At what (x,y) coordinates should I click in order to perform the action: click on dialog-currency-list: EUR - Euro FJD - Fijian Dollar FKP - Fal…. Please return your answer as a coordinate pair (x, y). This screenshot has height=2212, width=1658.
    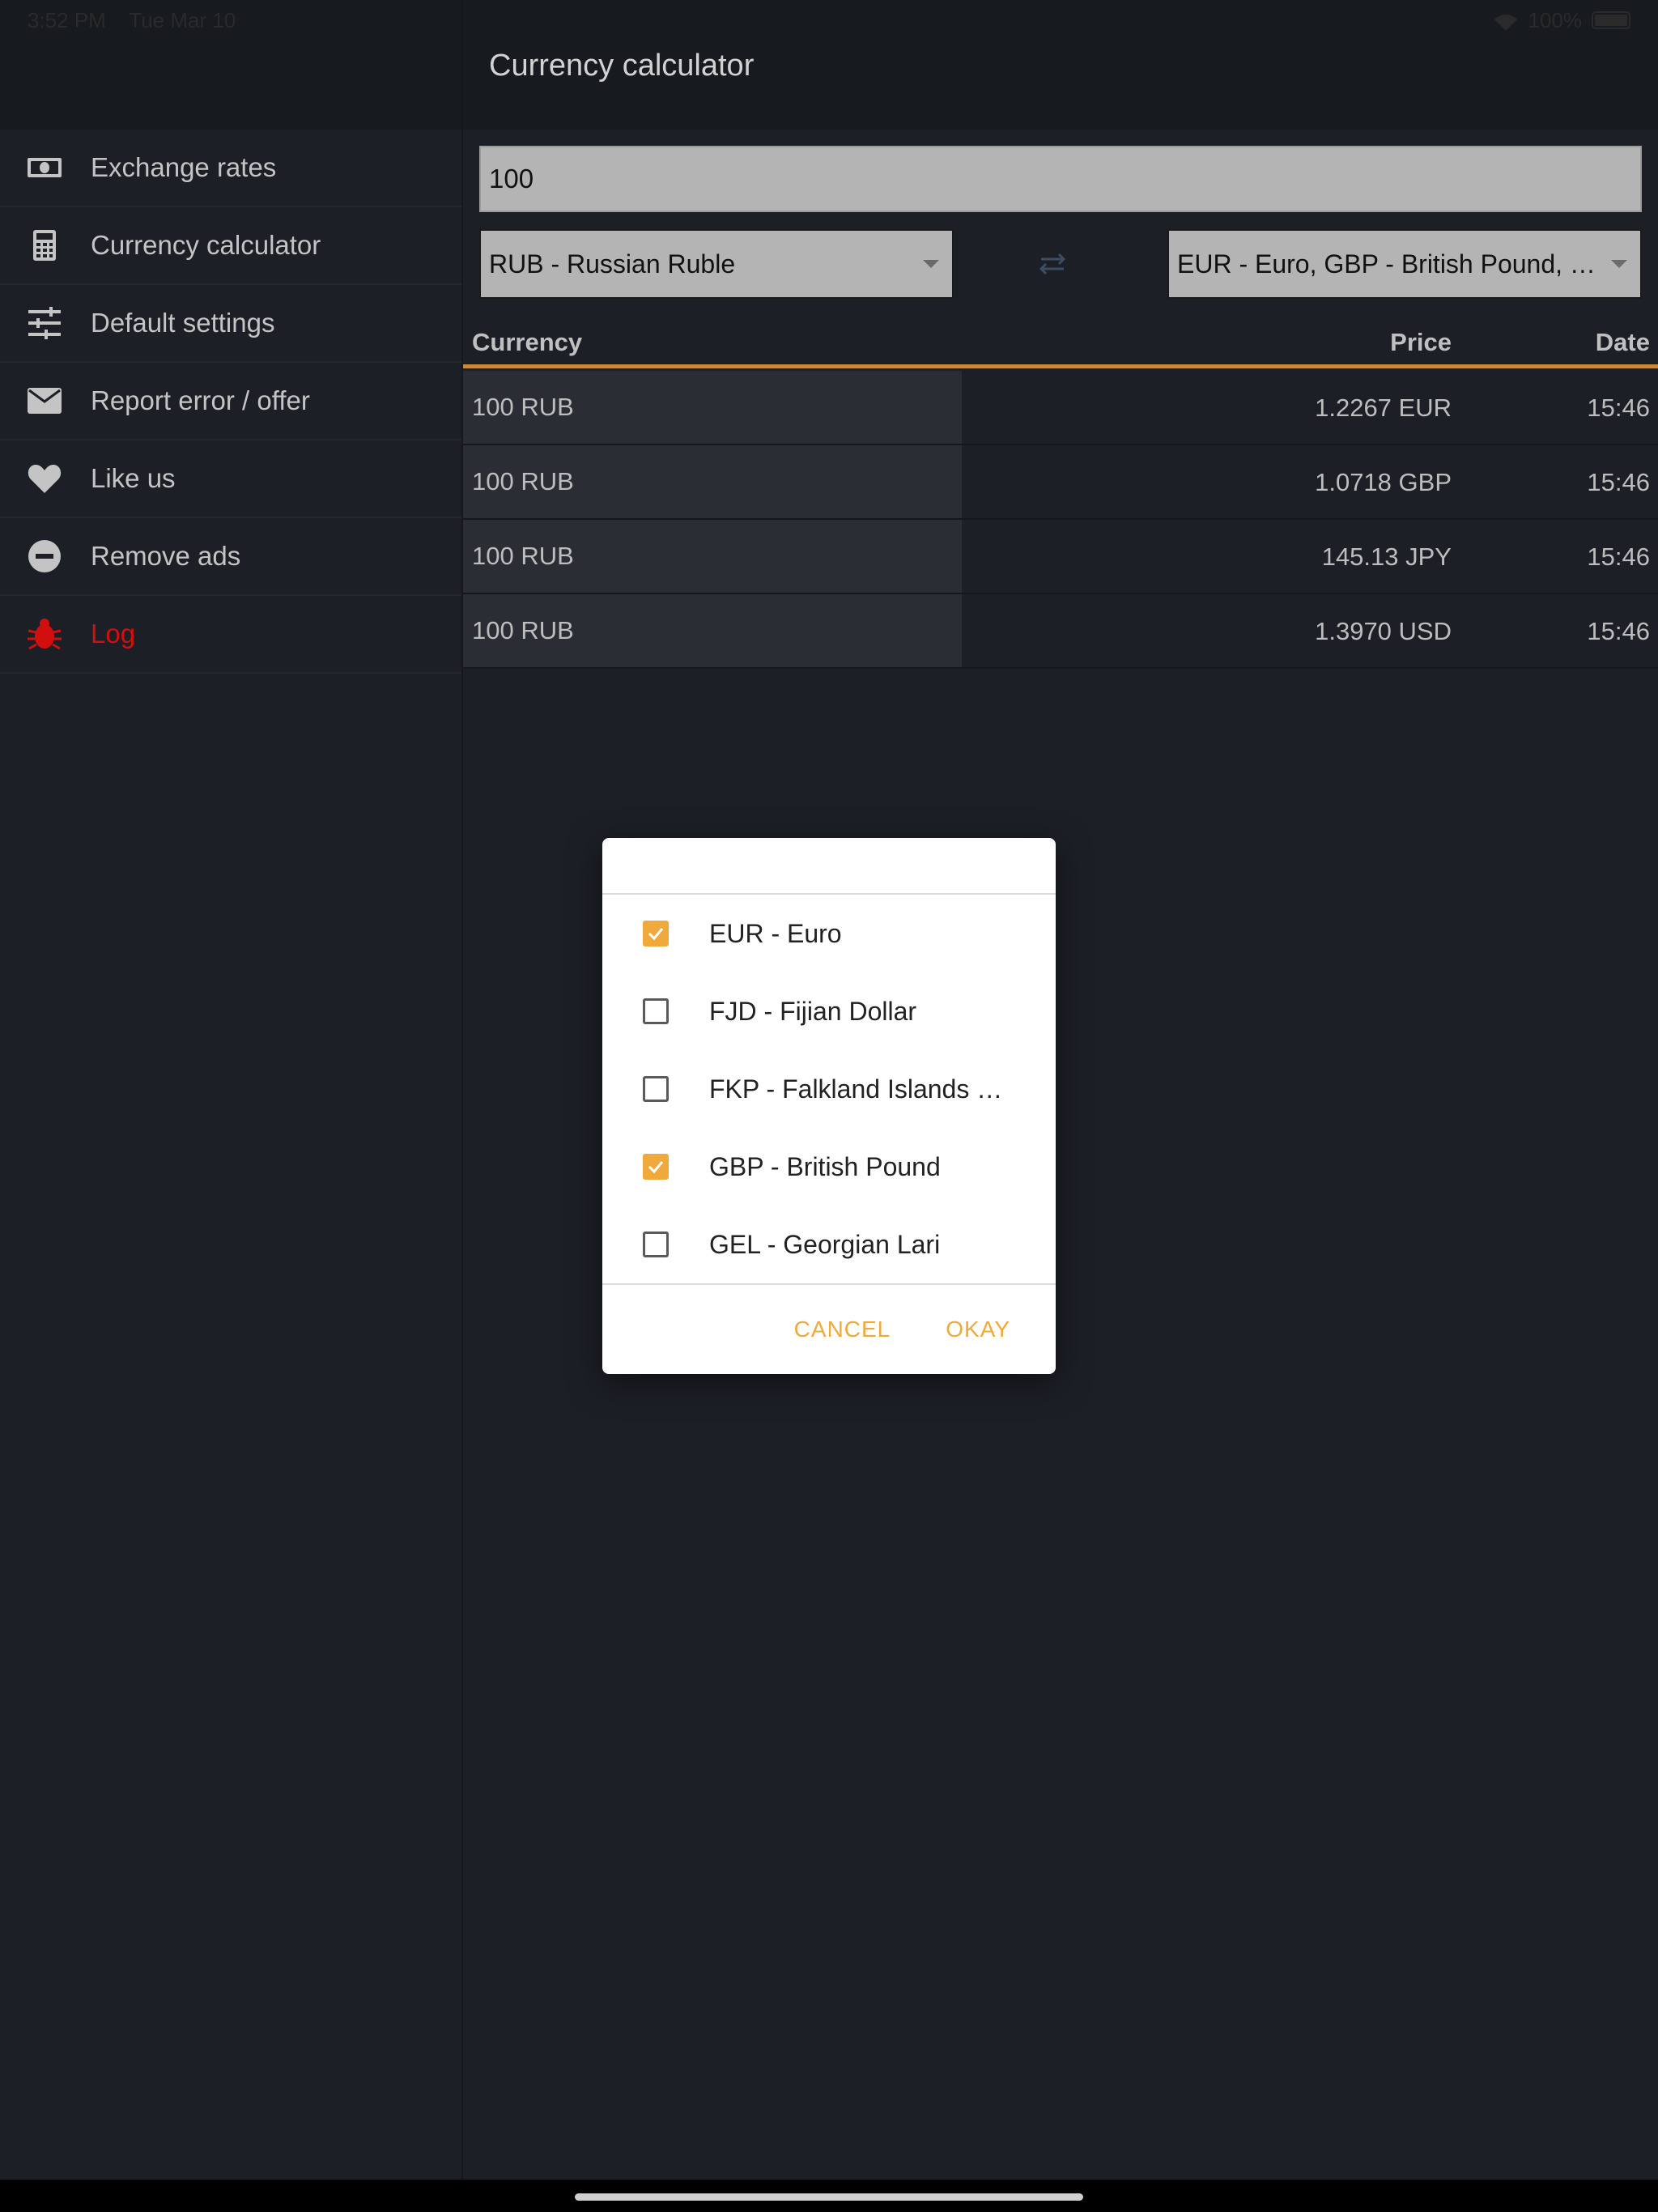
    Looking at the image, I should click on (829, 1089).